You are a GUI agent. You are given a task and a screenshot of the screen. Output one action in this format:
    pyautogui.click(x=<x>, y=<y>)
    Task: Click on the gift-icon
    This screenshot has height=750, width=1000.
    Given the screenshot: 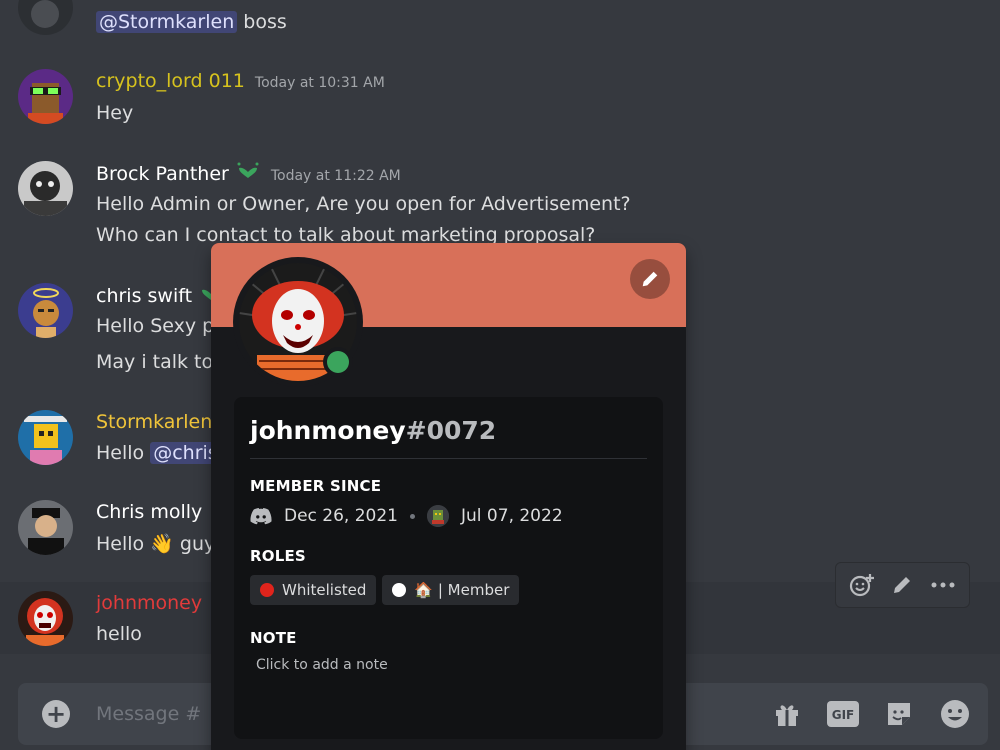 What is the action you would take?
    pyautogui.click(x=787, y=714)
    